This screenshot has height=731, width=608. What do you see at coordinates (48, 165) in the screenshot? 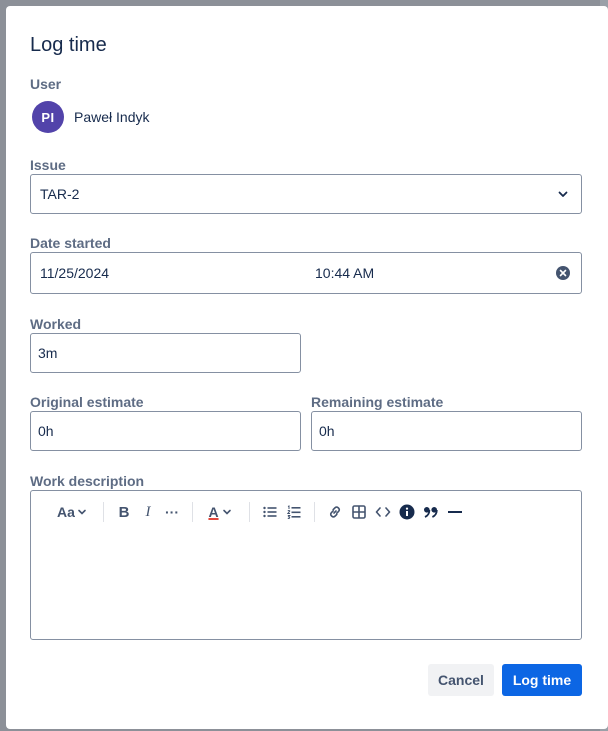
I see `issue-label: Issue` at bounding box center [48, 165].